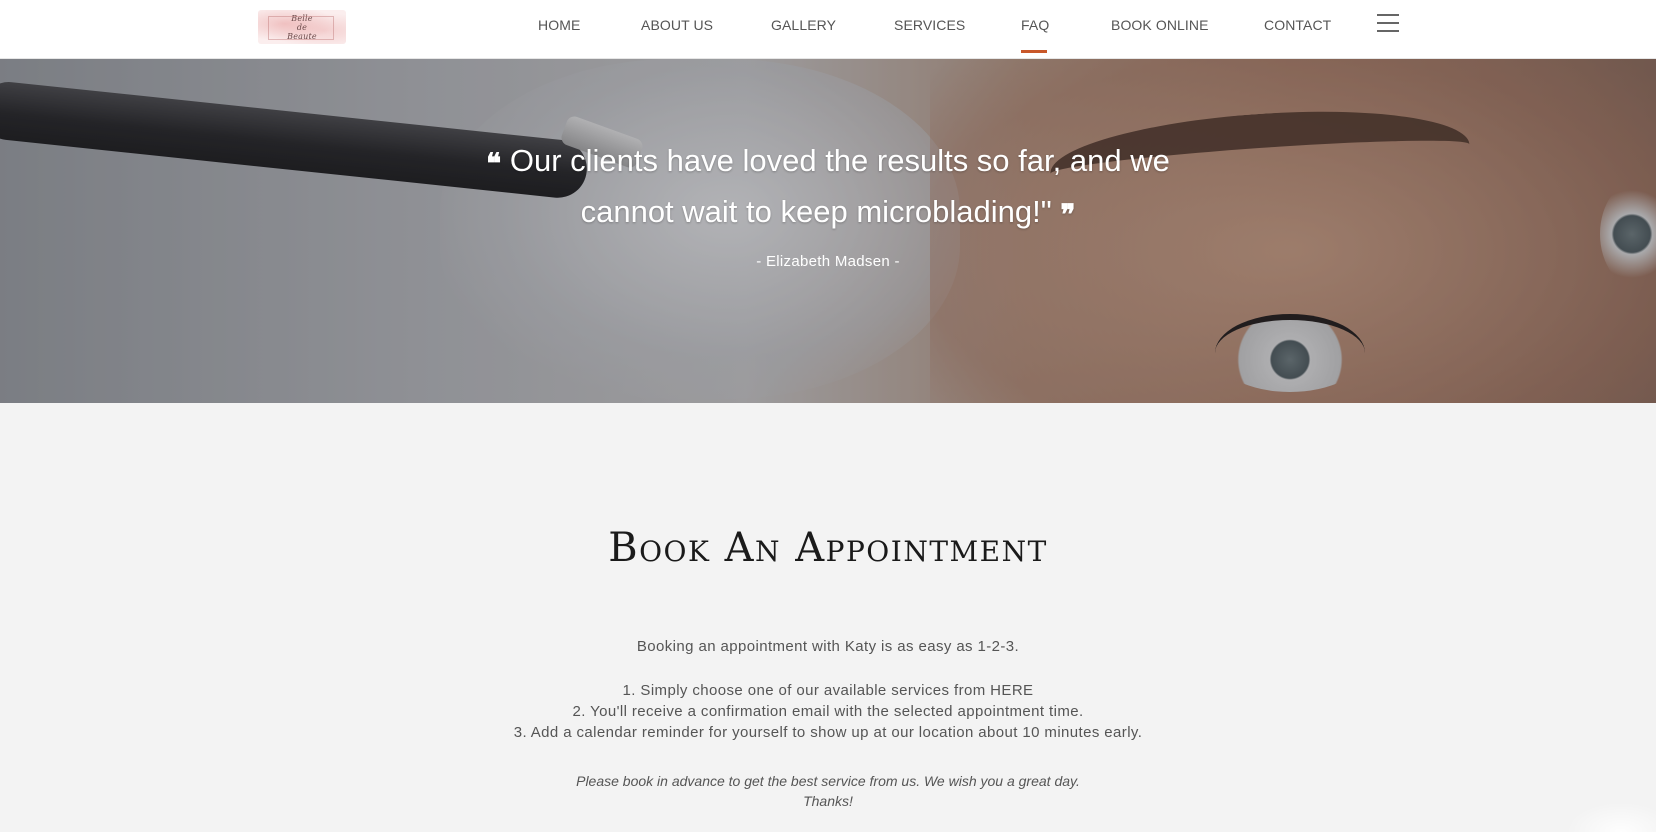 The image size is (1656, 832). Describe the element at coordinates (1388, 24) in the screenshot. I see `hamburger-icon` at that location.